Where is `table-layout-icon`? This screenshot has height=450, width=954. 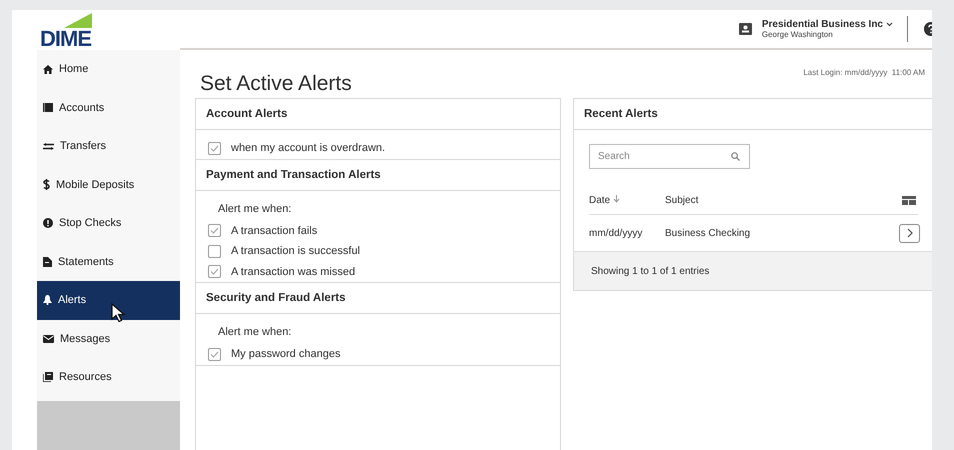 table-layout-icon is located at coordinates (909, 200).